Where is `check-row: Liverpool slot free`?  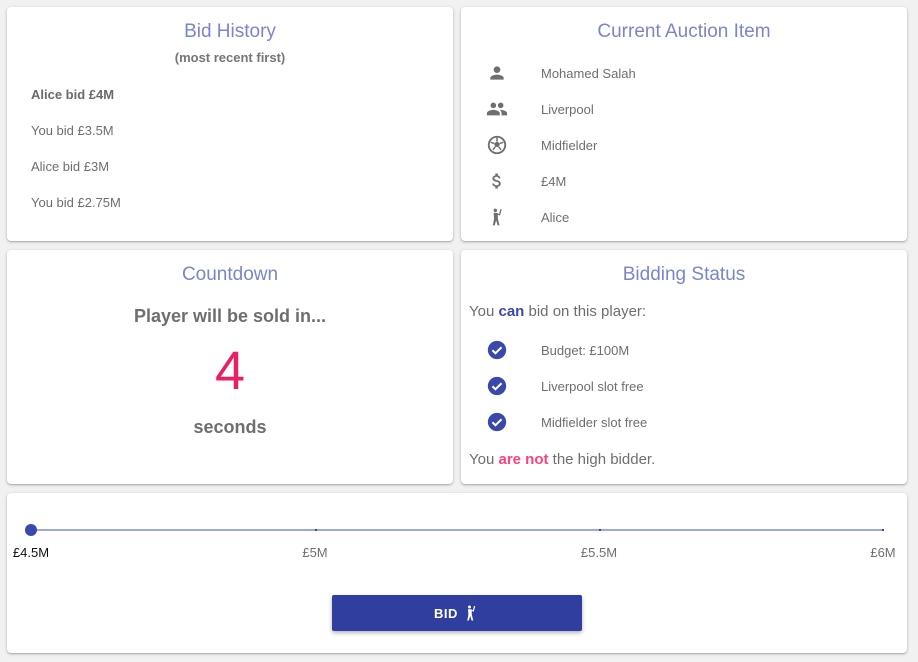
check-row: Liverpool slot free is located at coordinates (564, 386).